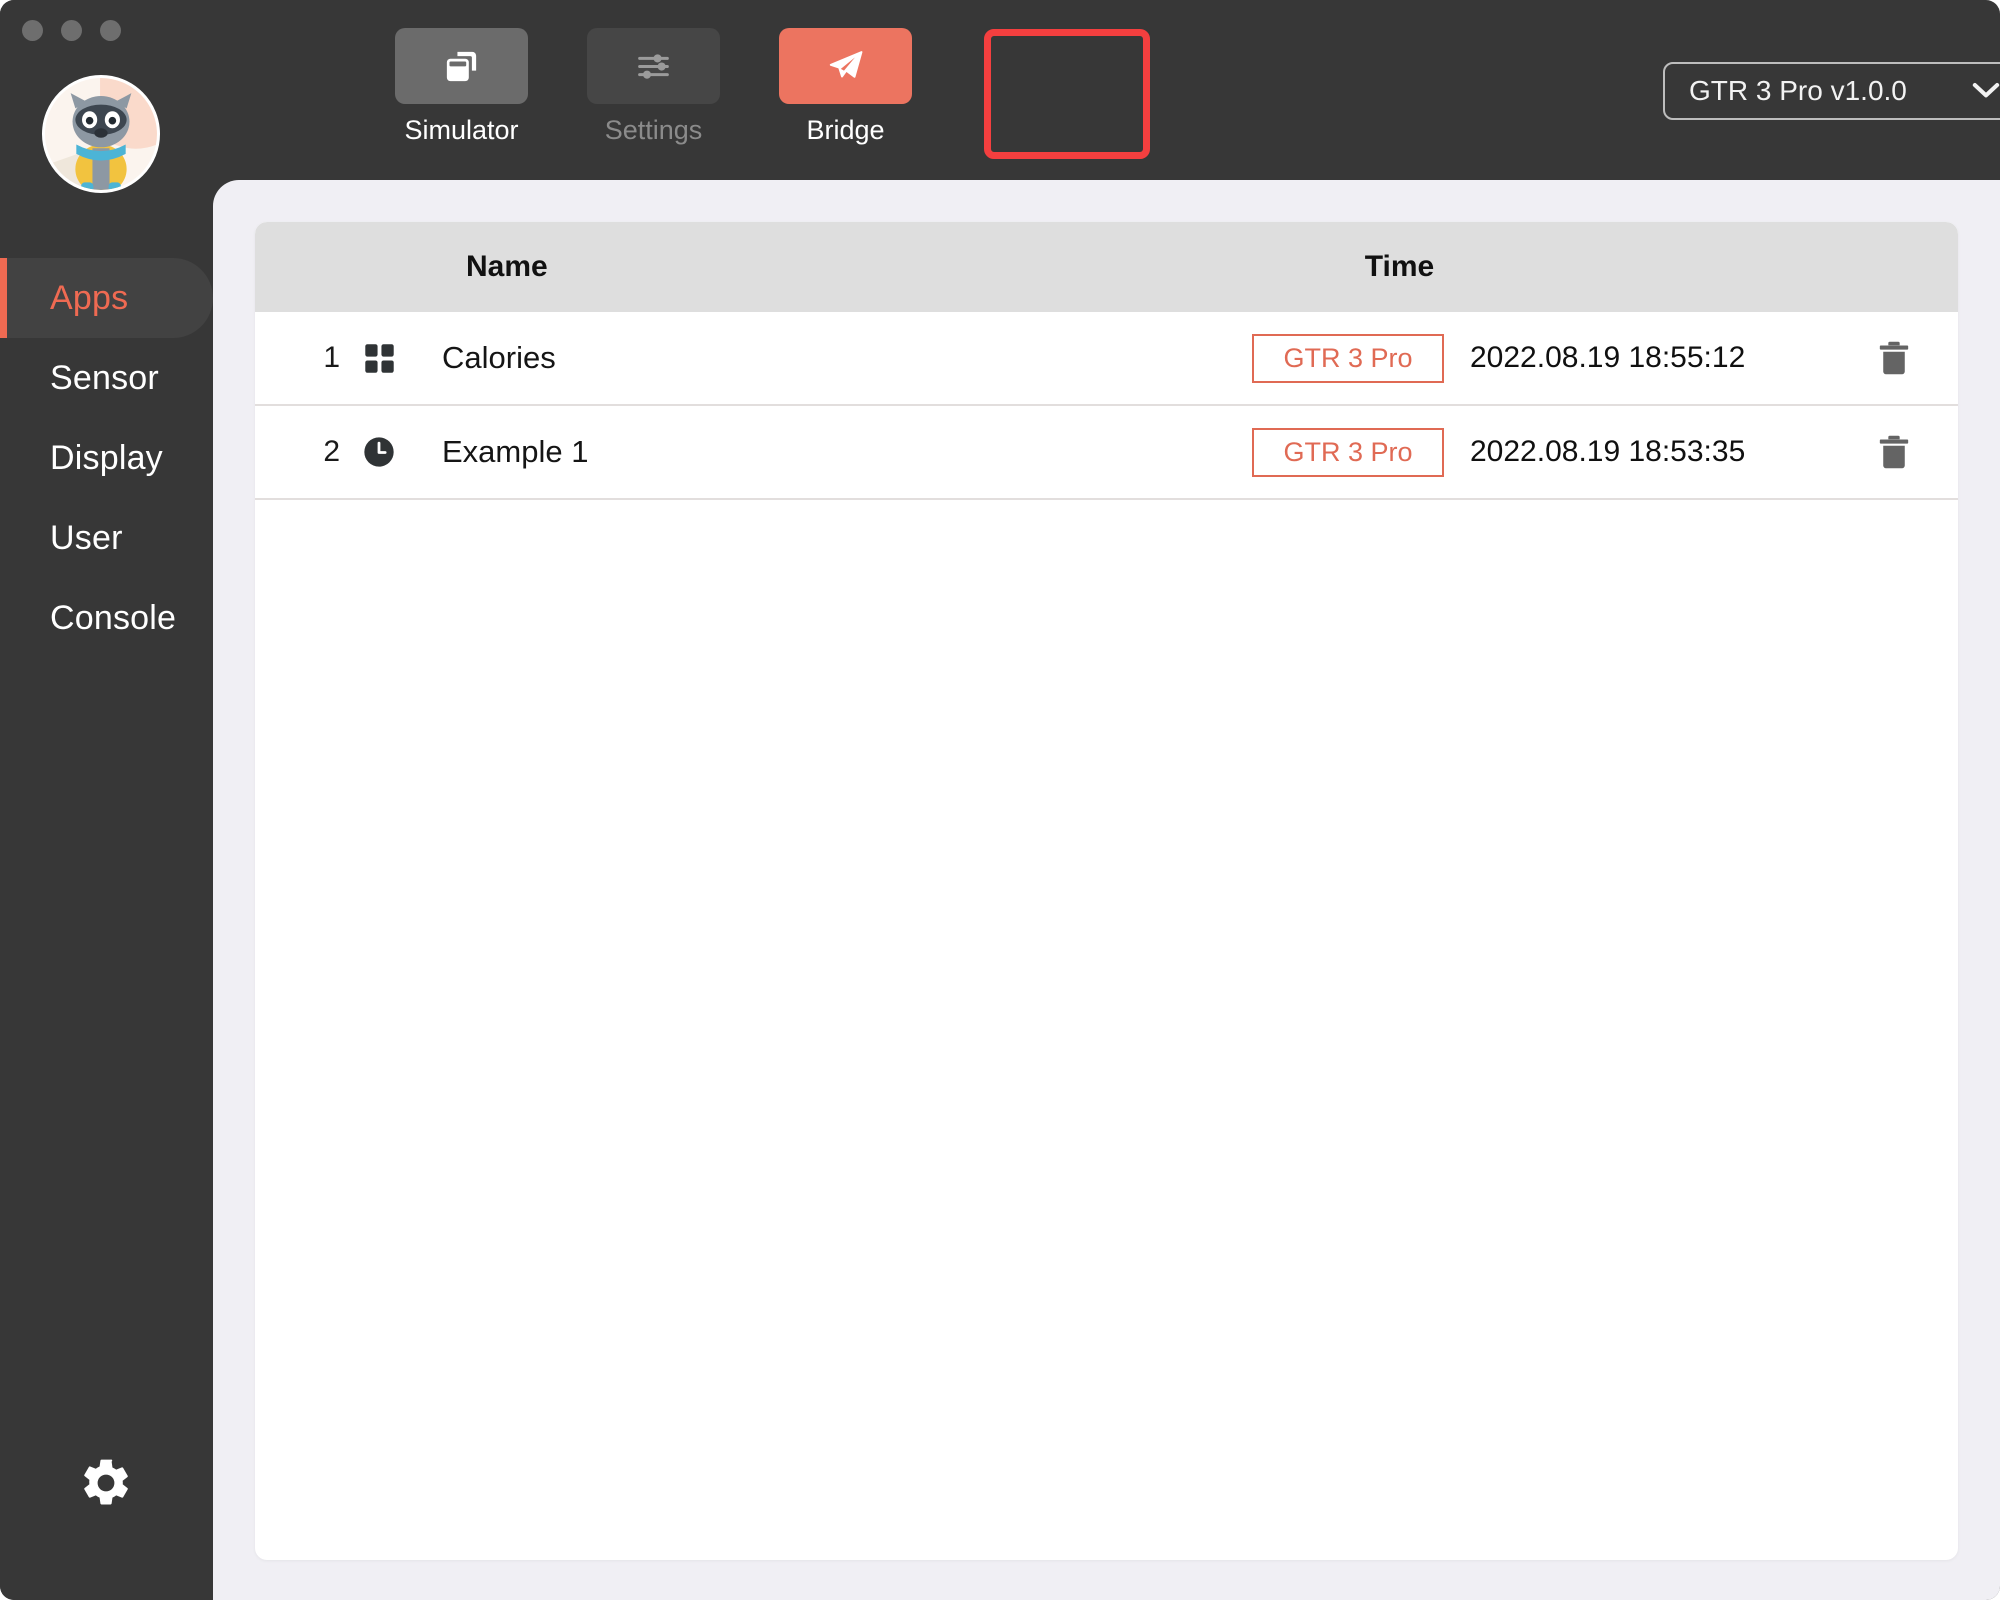 This screenshot has width=2000, height=1600. Describe the element at coordinates (507, 266) in the screenshot. I see `column-header-name: Name` at that location.